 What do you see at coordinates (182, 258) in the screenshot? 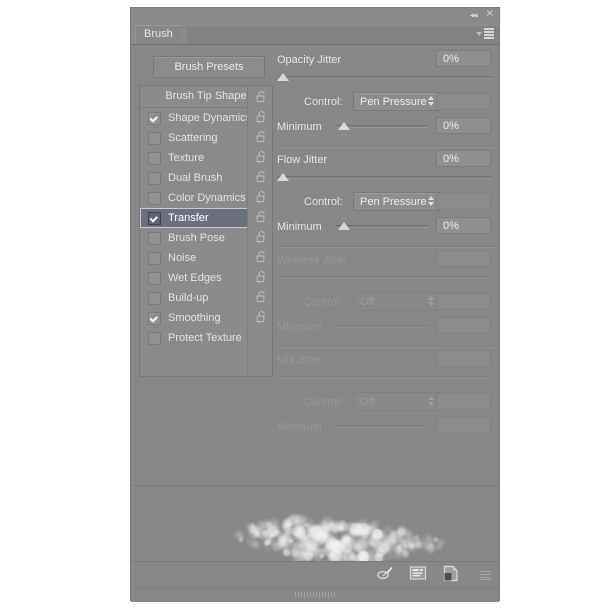
I see `brush-option-label: Noise` at bounding box center [182, 258].